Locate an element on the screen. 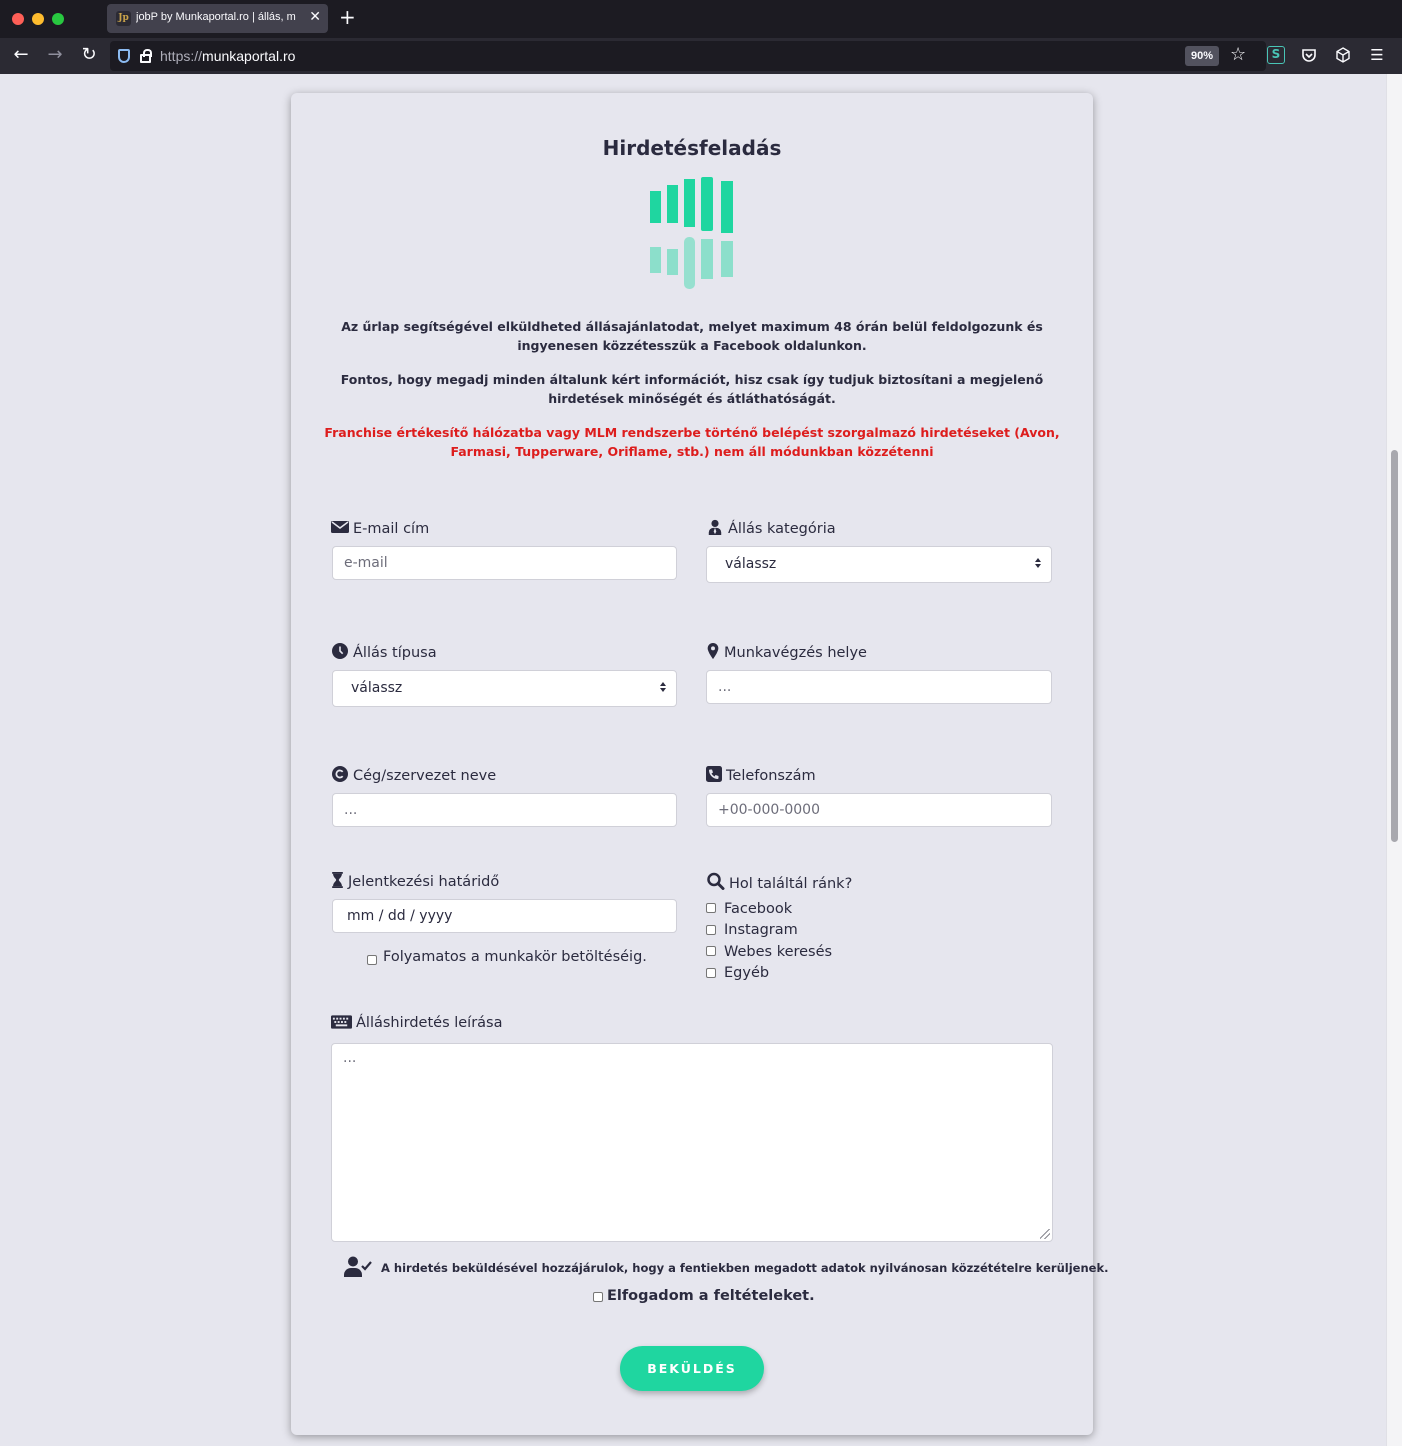 This screenshot has height=1446, width=1402. source-facebook-label: Facebook is located at coordinates (758, 909).